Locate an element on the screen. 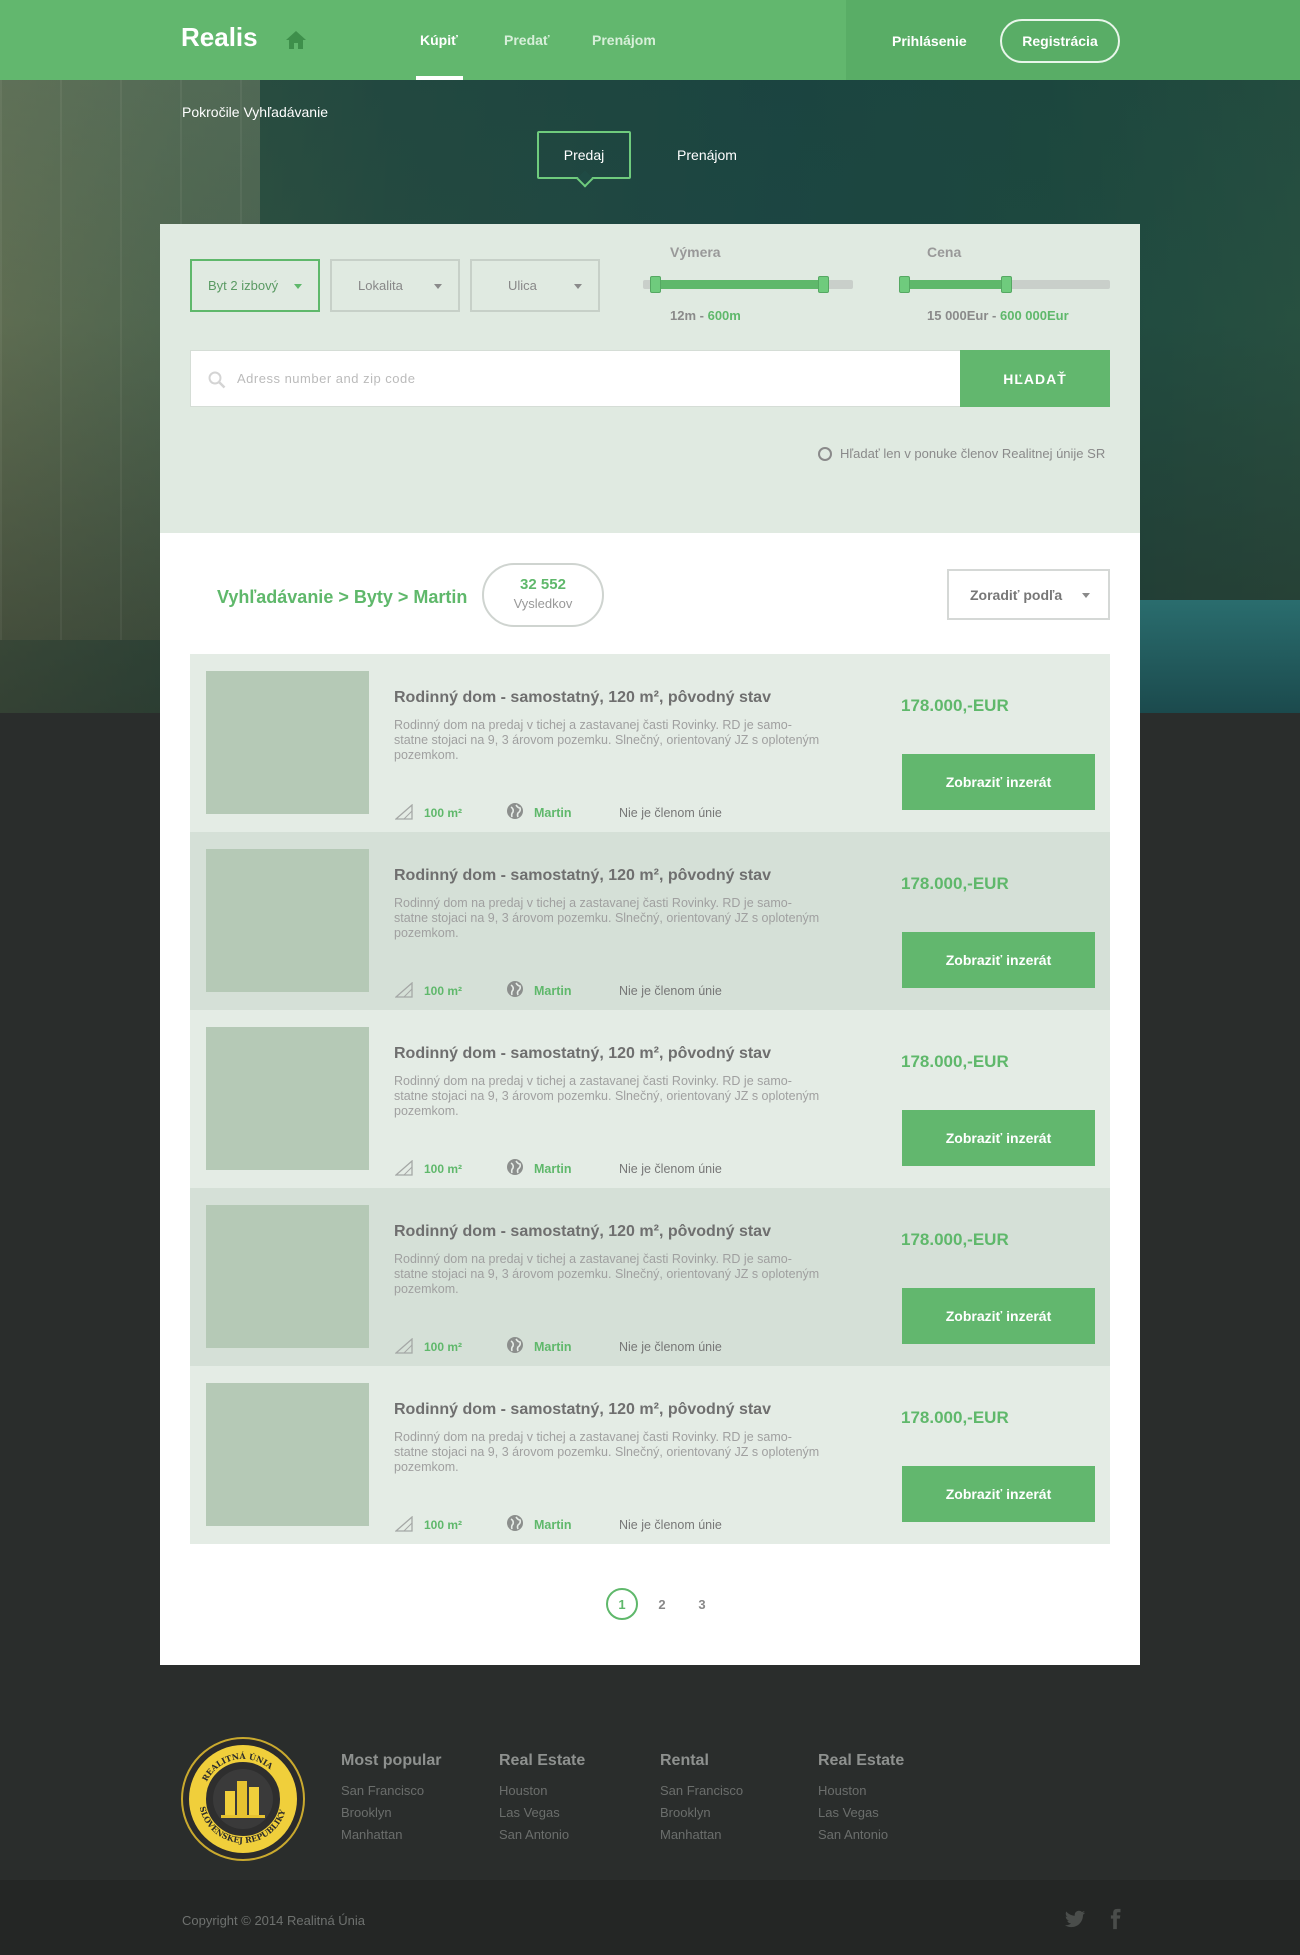 The width and height of the screenshot is (1300, 1955). price-max: 600 000Eur is located at coordinates (1034, 315).